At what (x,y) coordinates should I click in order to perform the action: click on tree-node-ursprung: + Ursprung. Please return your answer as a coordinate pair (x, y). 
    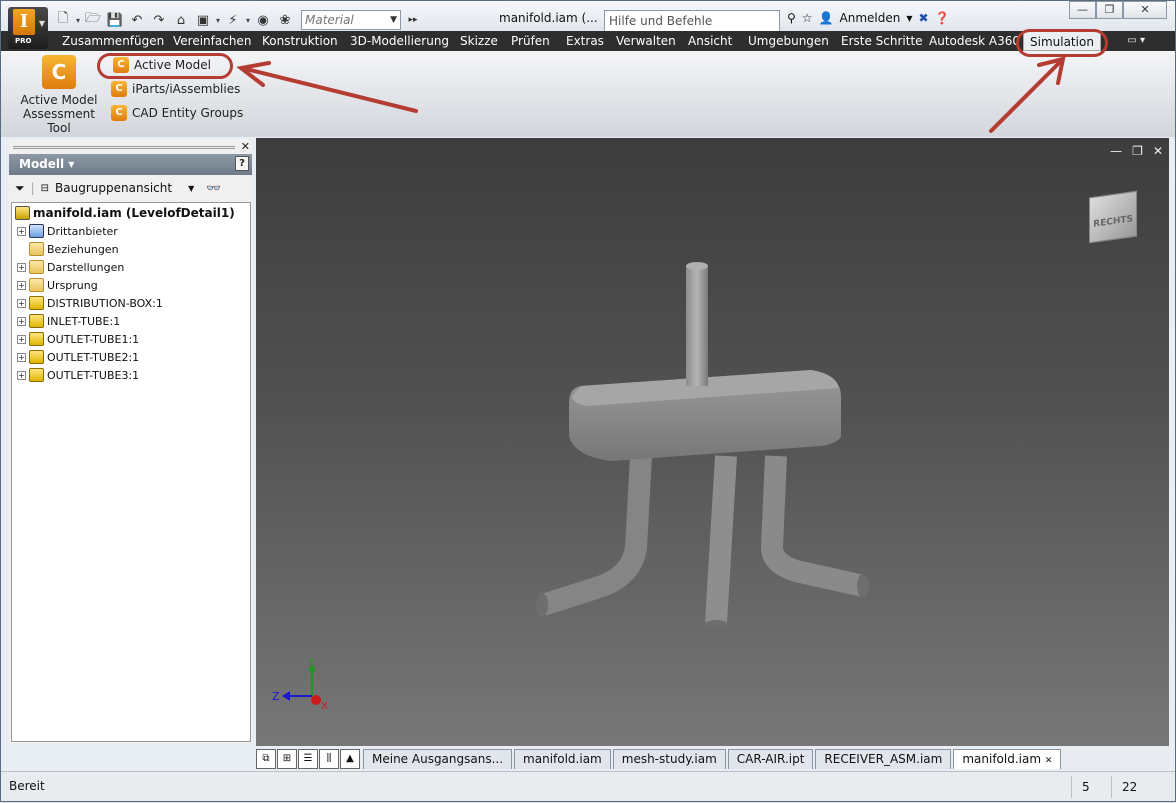
    Looking at the image, I should click on (57, 285).